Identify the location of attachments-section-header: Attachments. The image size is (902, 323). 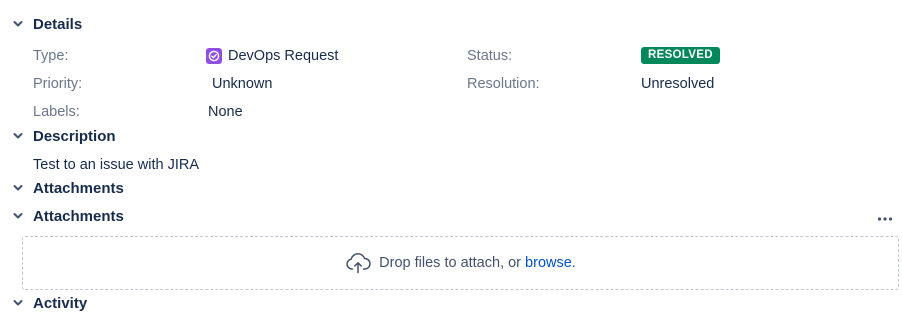
(67, 188).